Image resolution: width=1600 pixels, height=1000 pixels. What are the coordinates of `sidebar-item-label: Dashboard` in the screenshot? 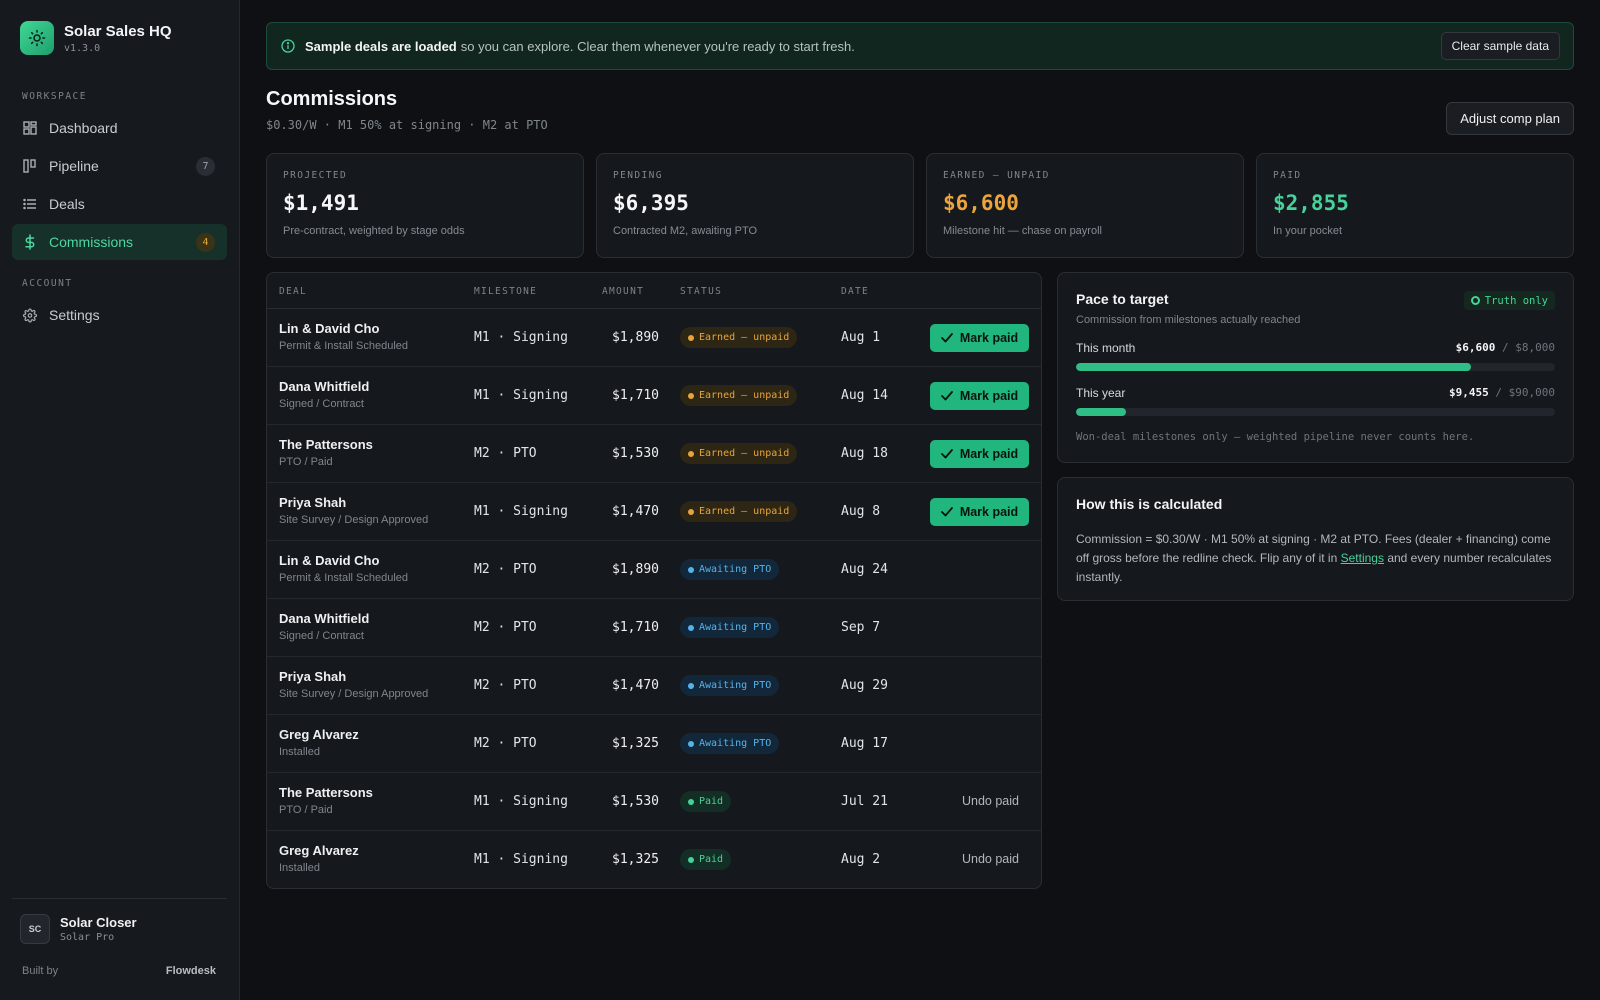 It's located at (83, 128).